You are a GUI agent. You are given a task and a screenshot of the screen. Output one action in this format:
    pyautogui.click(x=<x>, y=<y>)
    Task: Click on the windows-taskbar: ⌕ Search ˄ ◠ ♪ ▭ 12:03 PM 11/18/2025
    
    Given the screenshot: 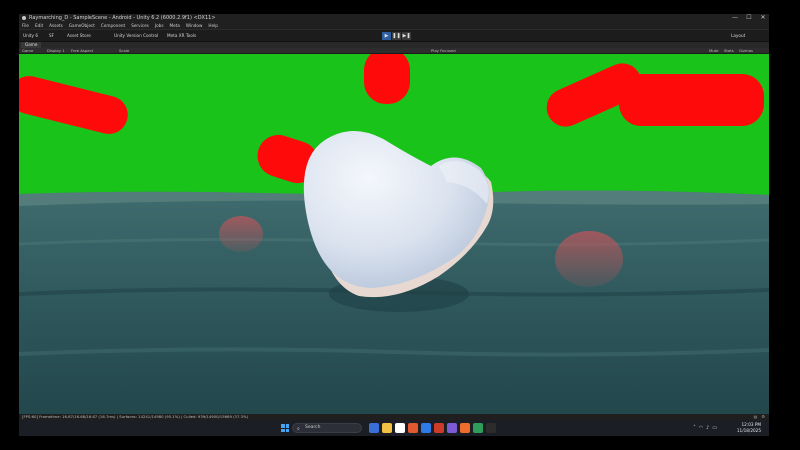 What is the action you would take?
    pyautogui.click(x=394, y=428)
    